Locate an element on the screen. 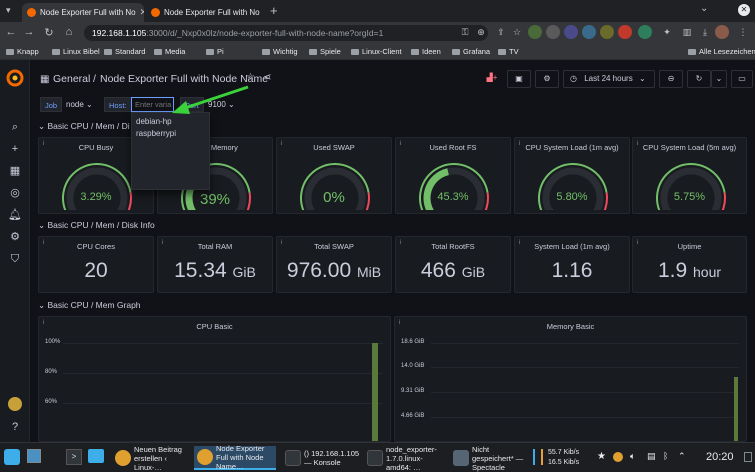  breadcrumb-root: General is located at coordinates (71, 79).